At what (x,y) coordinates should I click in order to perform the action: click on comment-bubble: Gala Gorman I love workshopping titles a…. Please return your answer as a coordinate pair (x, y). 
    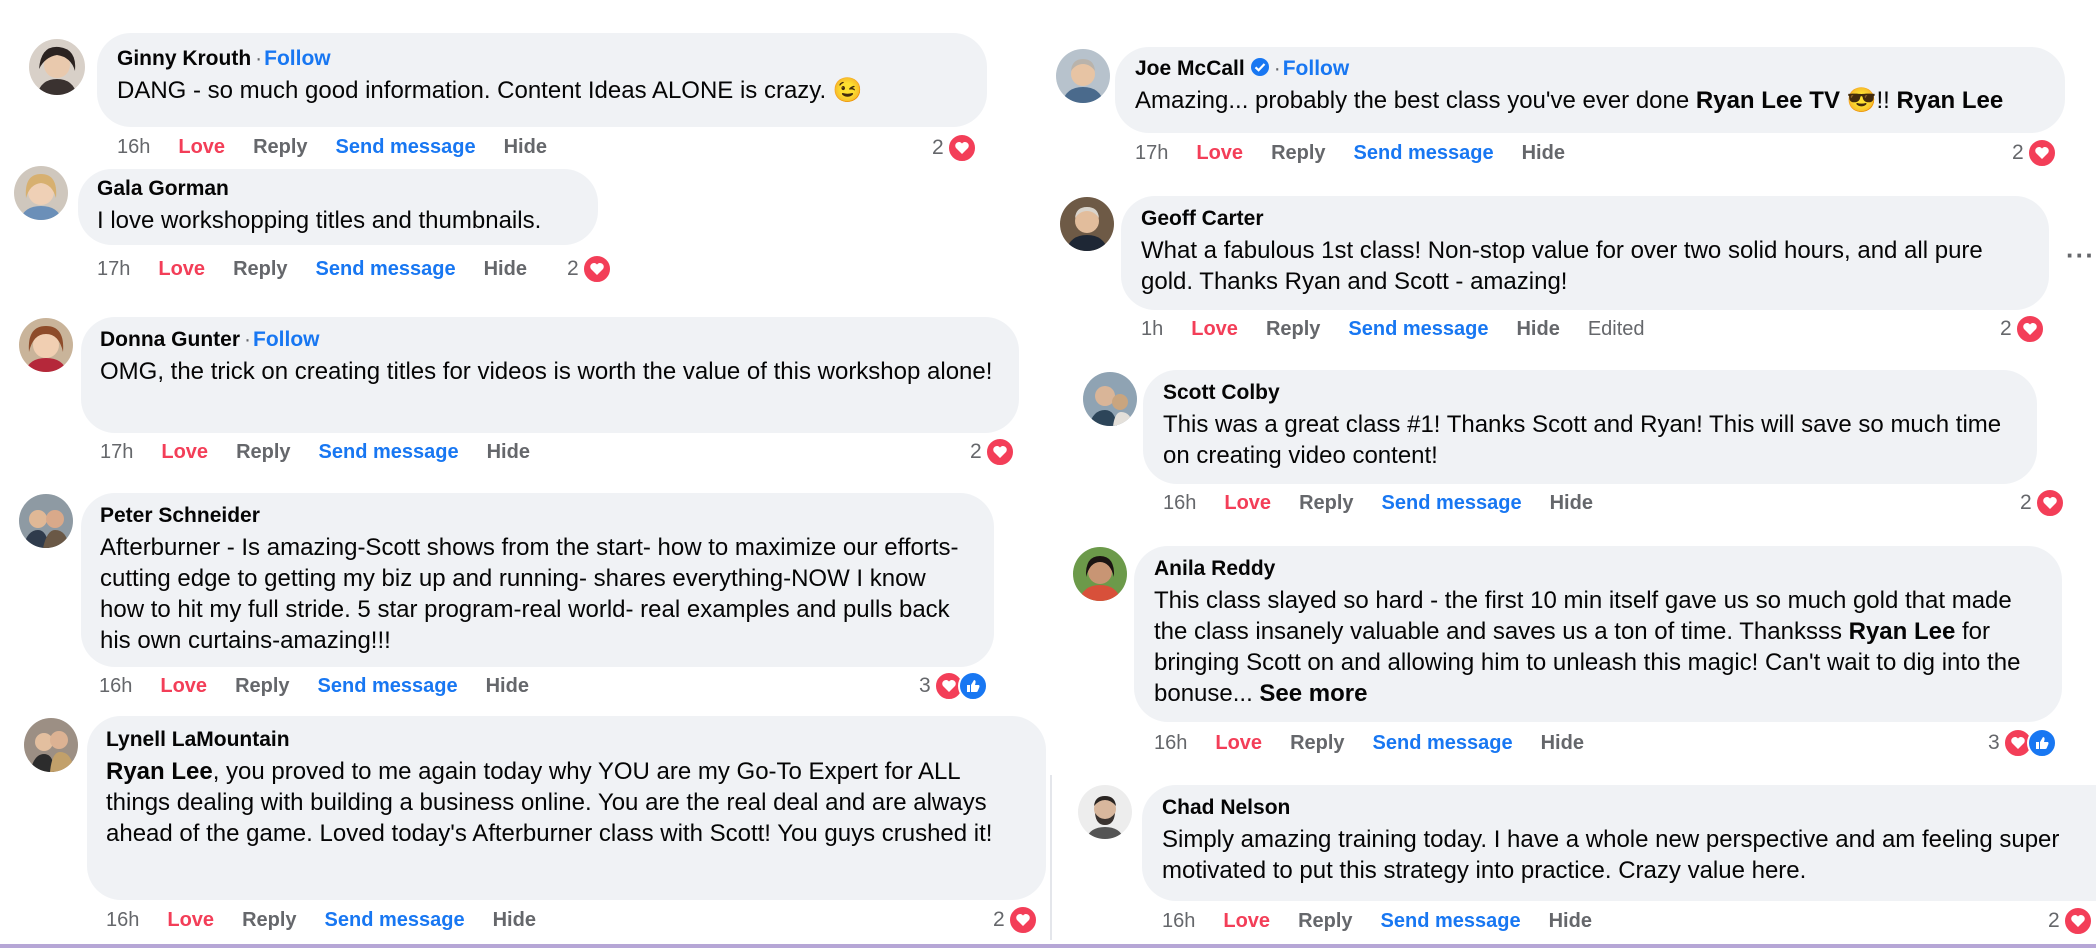
    Looking at the image, I should click on (338, 207).